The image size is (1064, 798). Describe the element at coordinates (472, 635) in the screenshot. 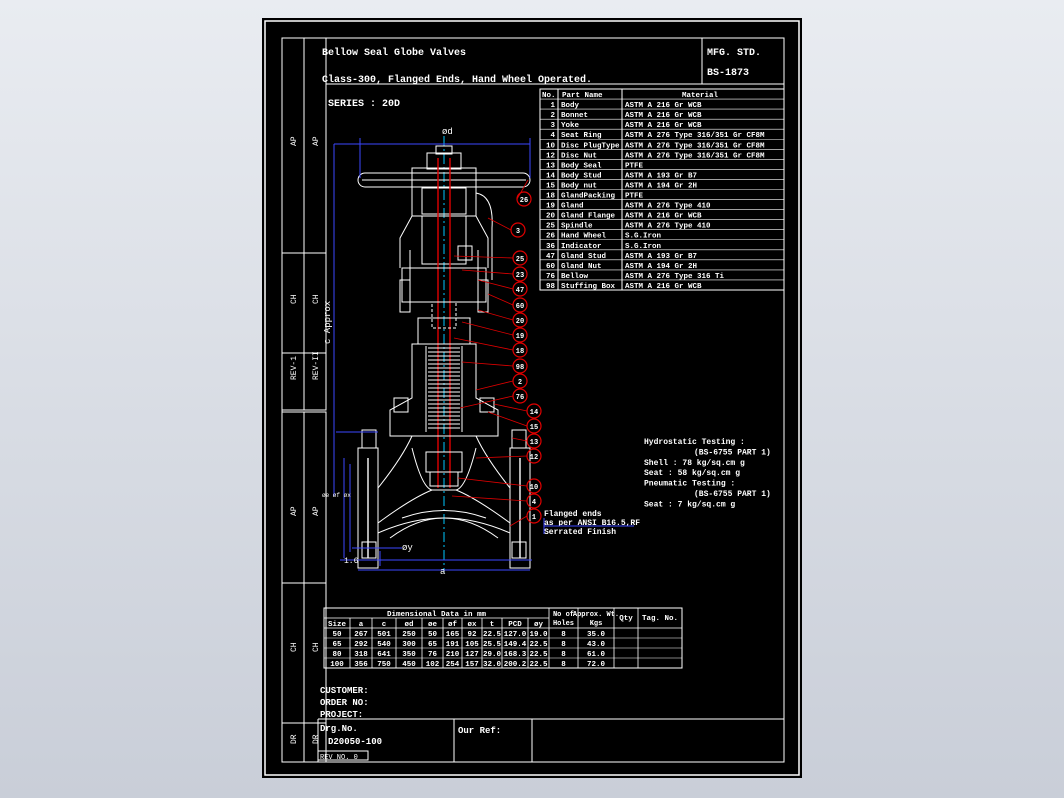

I see `dim-cell: 92` at that location.